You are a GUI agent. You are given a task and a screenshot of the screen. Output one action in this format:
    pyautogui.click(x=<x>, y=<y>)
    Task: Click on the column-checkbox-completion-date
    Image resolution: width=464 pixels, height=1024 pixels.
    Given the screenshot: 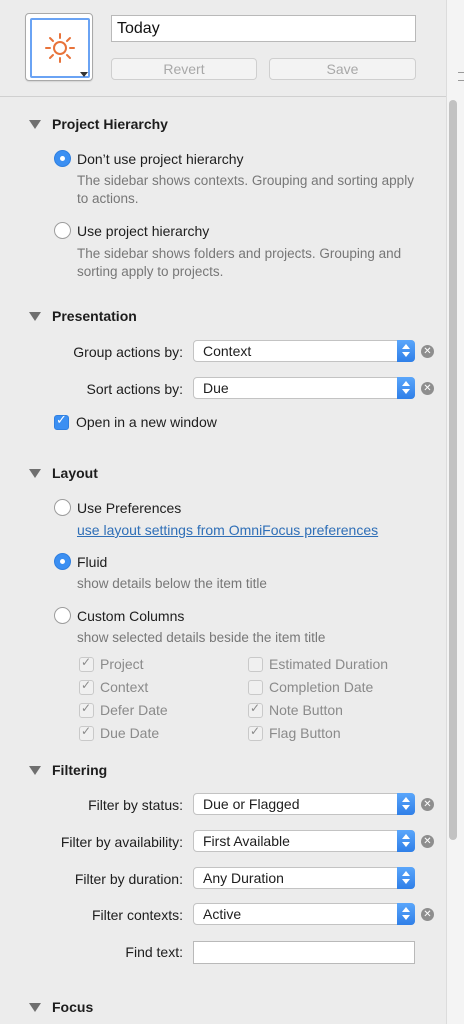 What is the action you would take?
    pyautogui.click(x=255, y=687)
    